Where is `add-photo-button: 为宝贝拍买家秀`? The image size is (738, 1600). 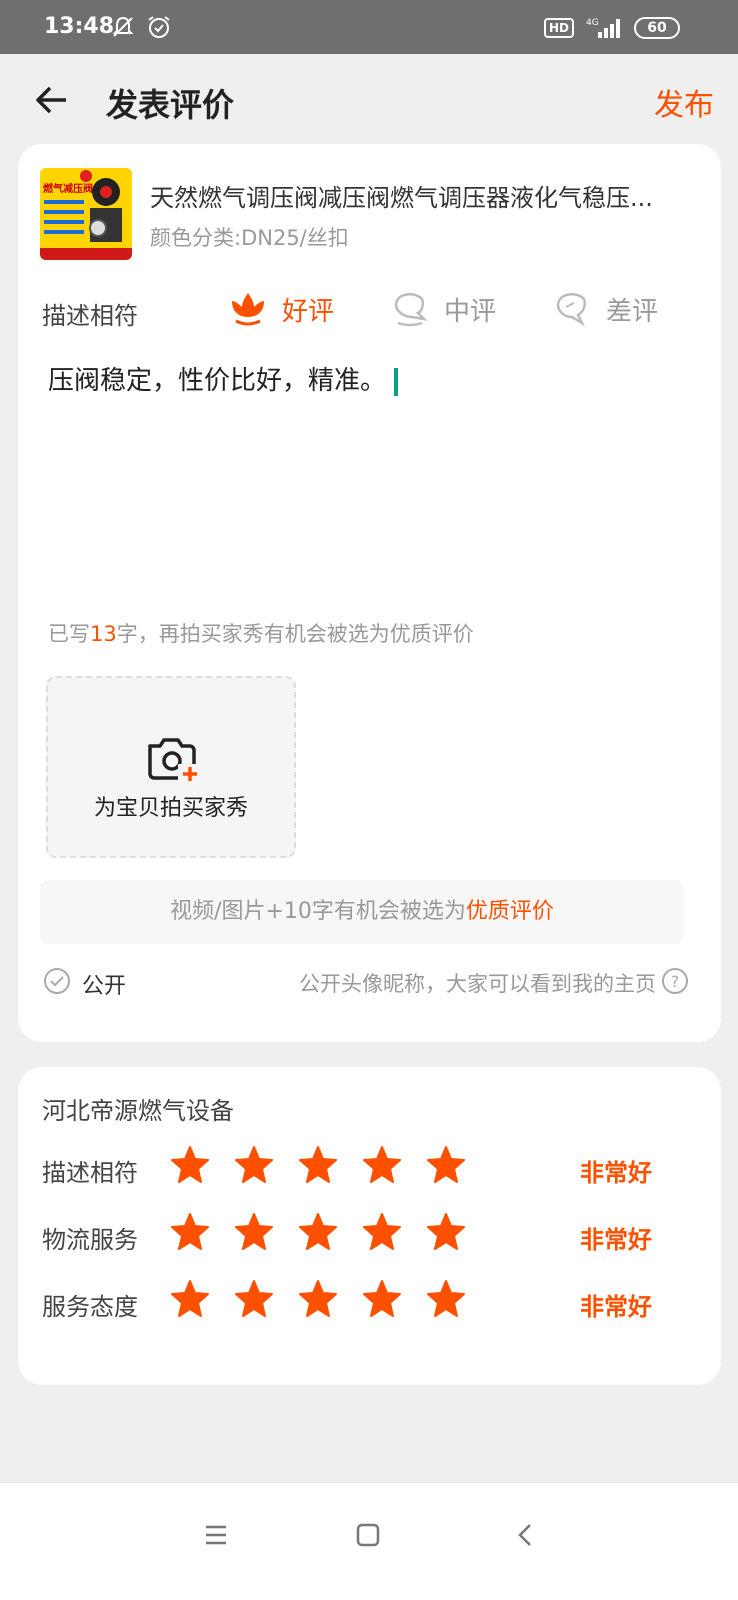
add-photo-button: 为宝贝拍买家秀 is located at coordinates (171, 767).